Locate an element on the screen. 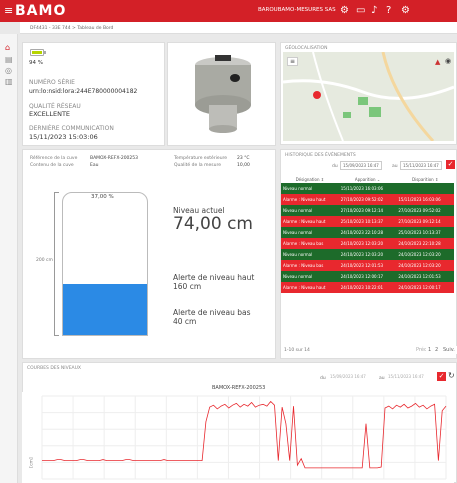 The height and width of the screenshot is (483, 457). col-designation: Désignation ⇕ is located at coordinates (310, 179).